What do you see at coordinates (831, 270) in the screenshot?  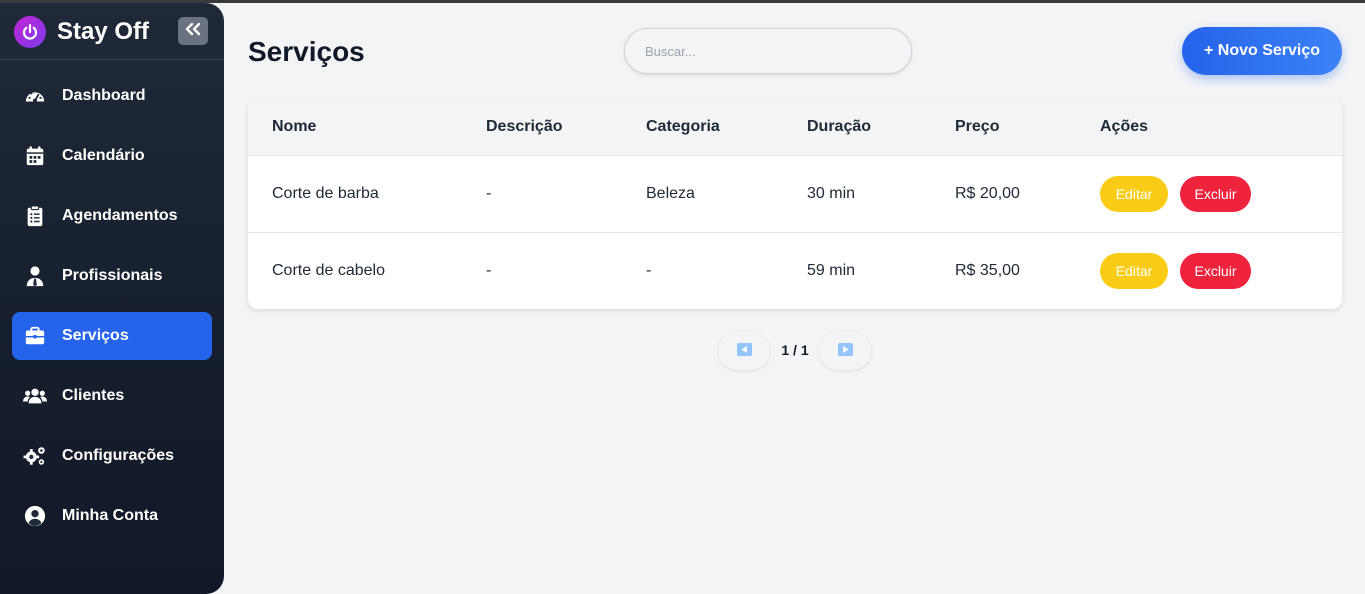 I see `cell-duracao: 59 min` at bounding box center [831, 270].